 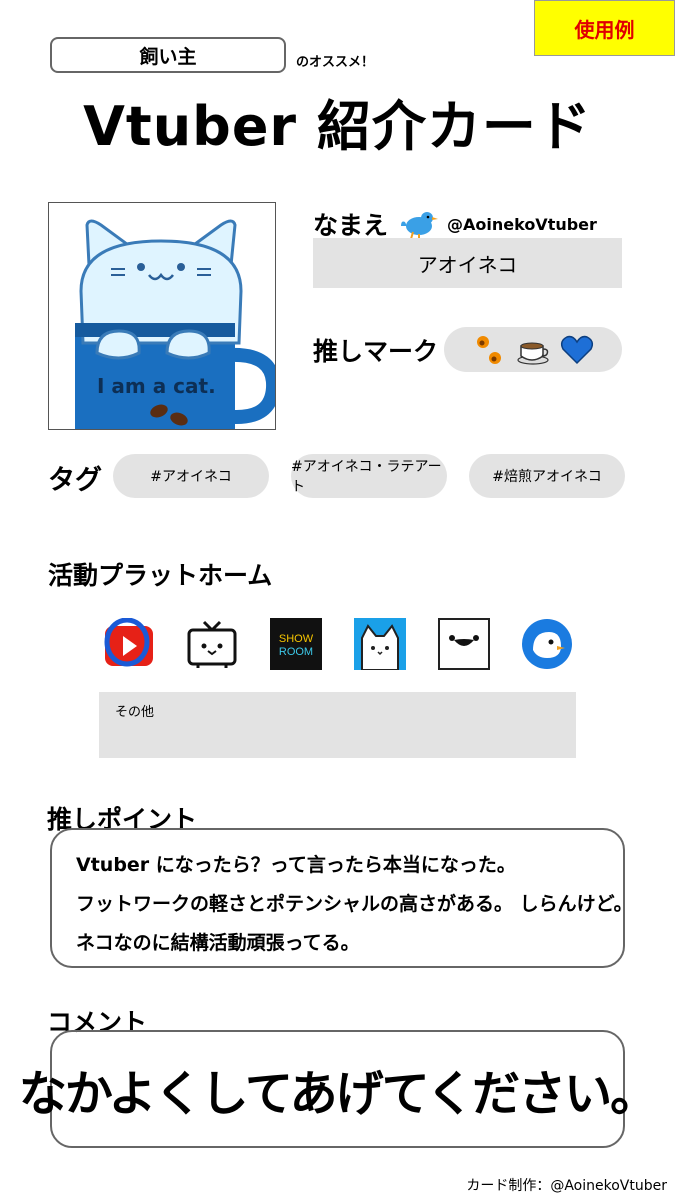 I want to click on oshi-point-line: ネコなのに結構活動頑張ってる。, so click(x=218, y=943).